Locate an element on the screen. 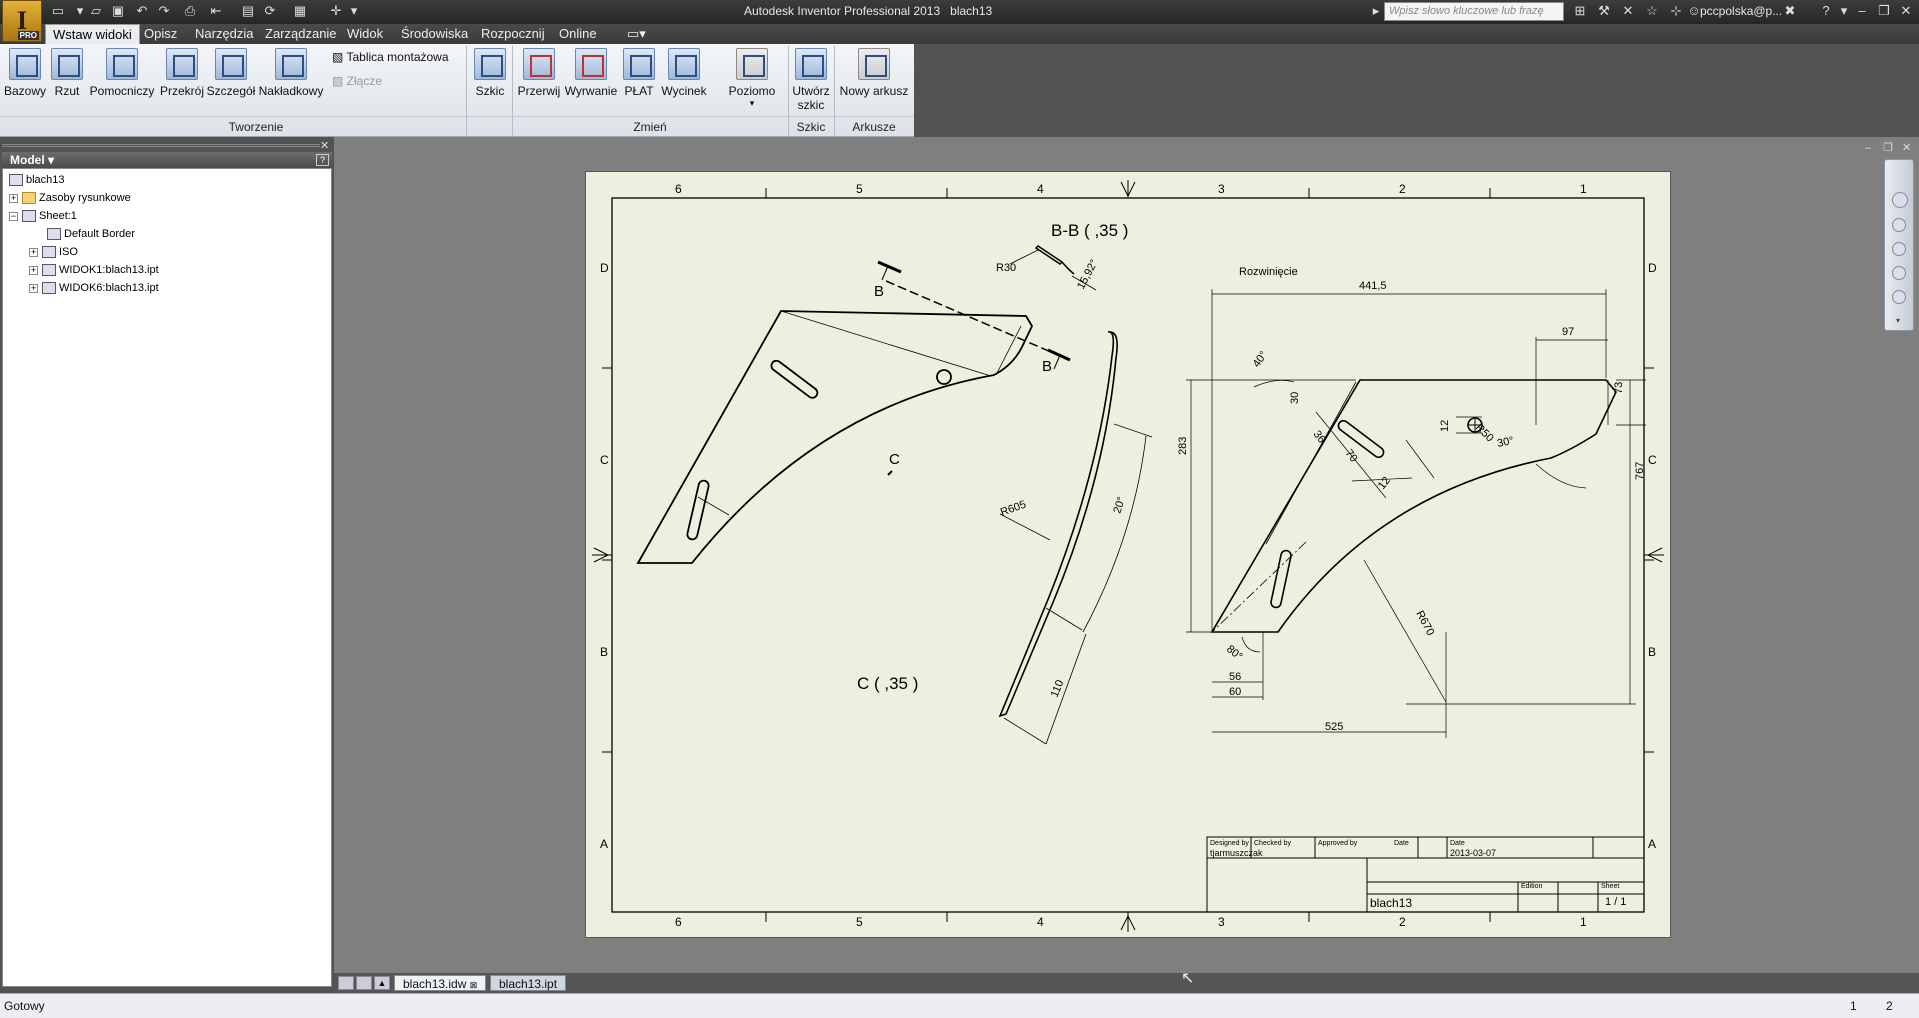 Image resolution: width=1919 pixels, height=1018 pixels. app-menu-button: I PRO is located at coordinates (22, 21).